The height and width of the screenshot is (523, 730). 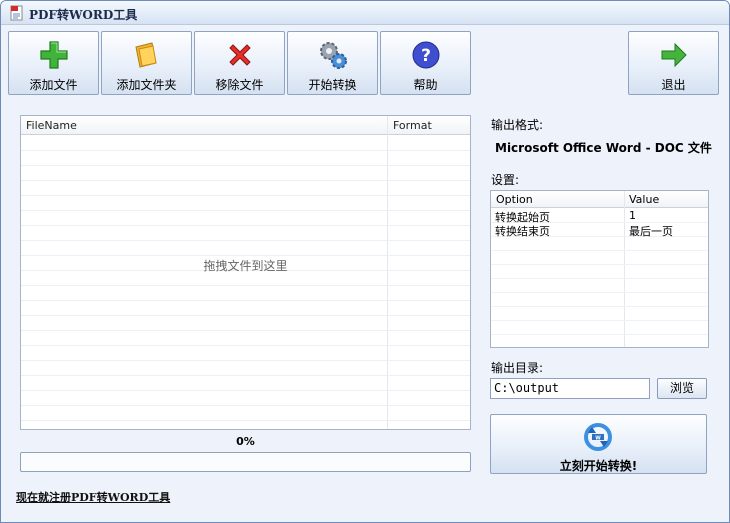 I want to click on start-convert-button: 开始转换, so click(x=332, y=63).